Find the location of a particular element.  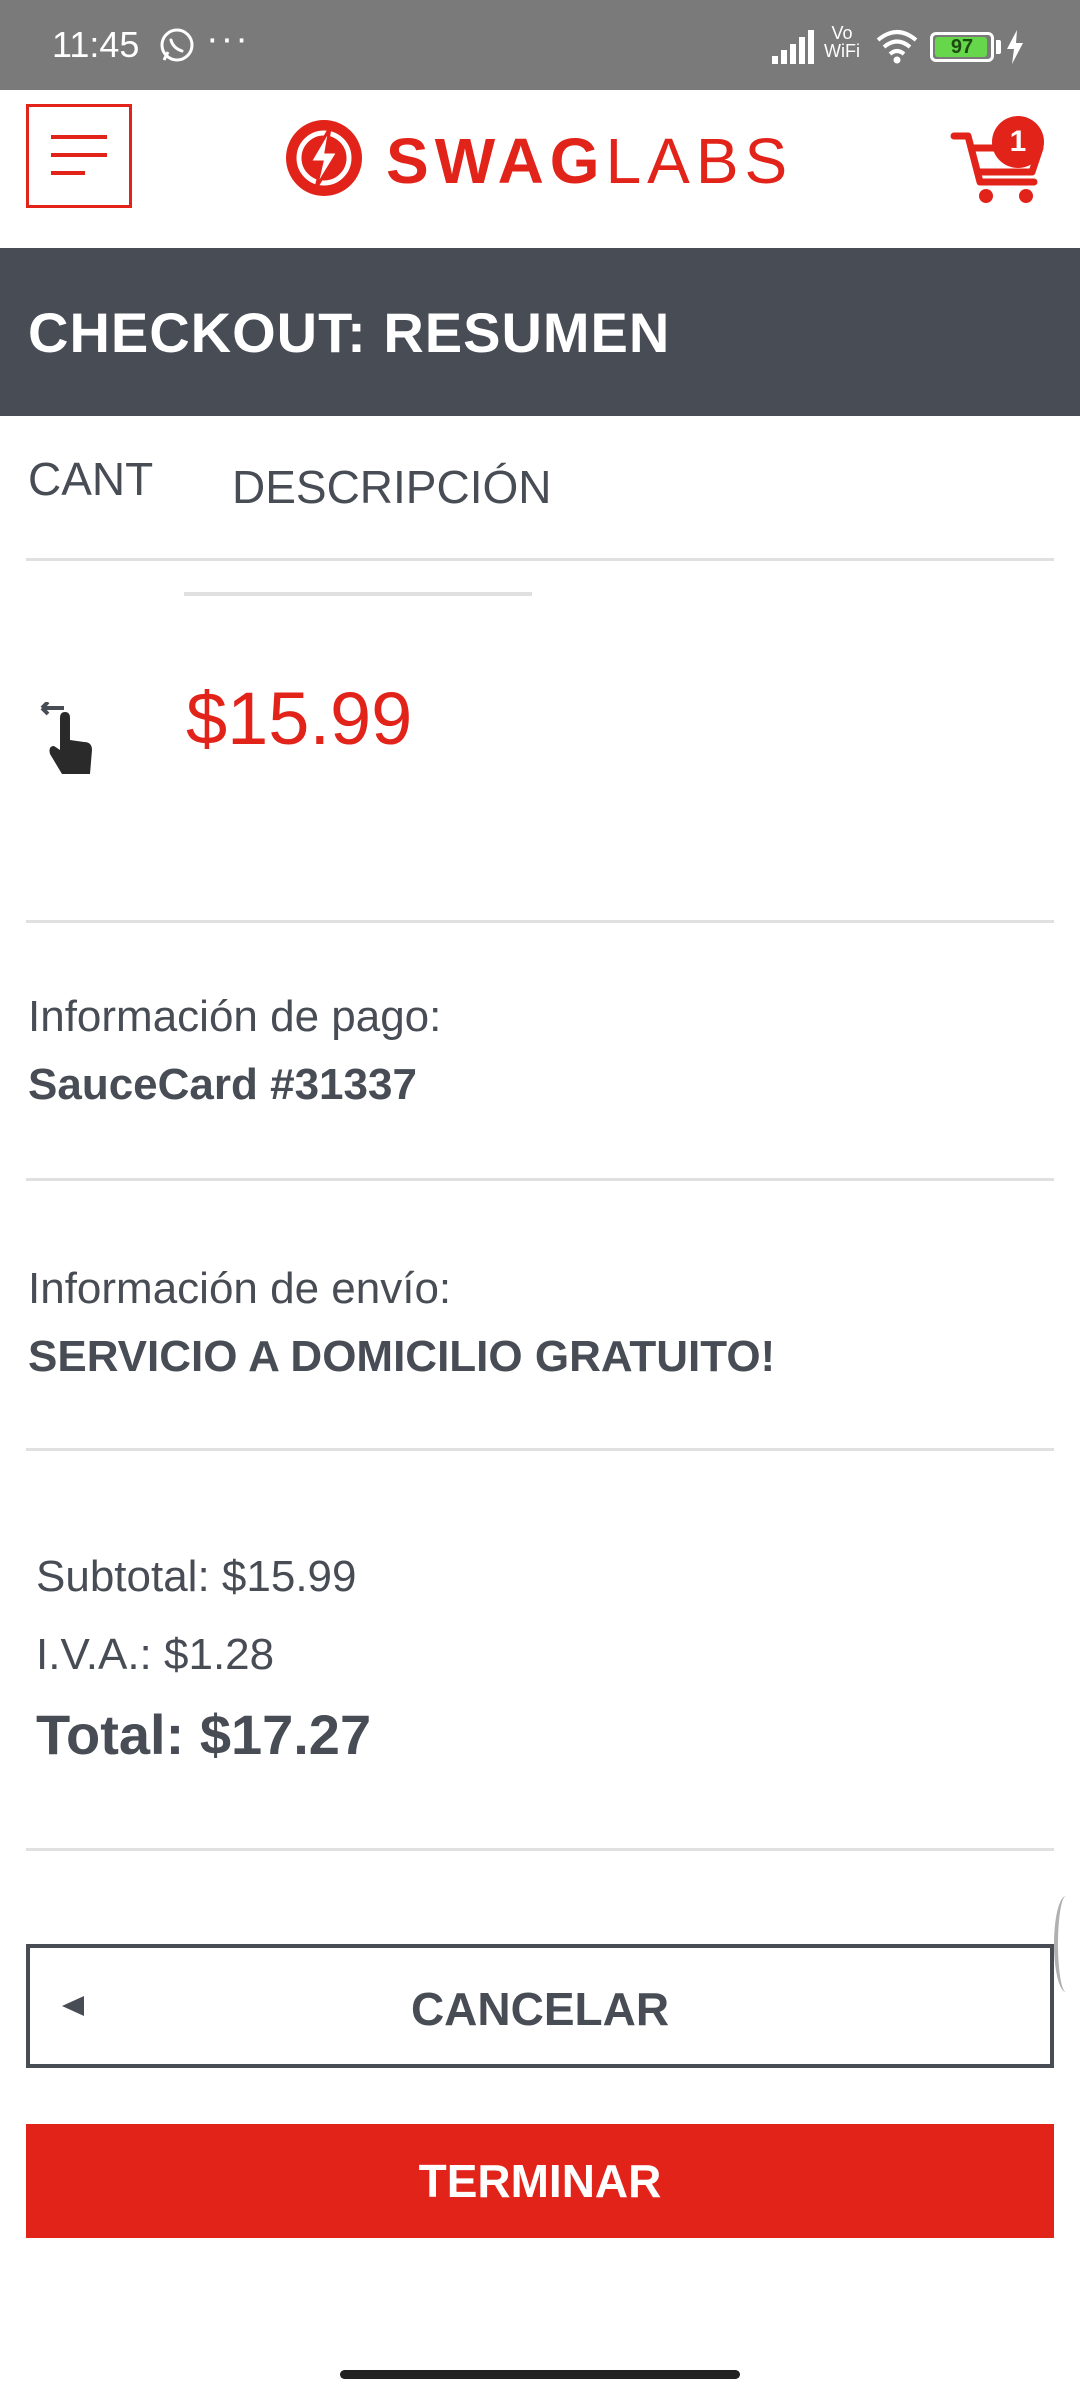

column-header-quantity: CANT is located at coordinates (91, 479).